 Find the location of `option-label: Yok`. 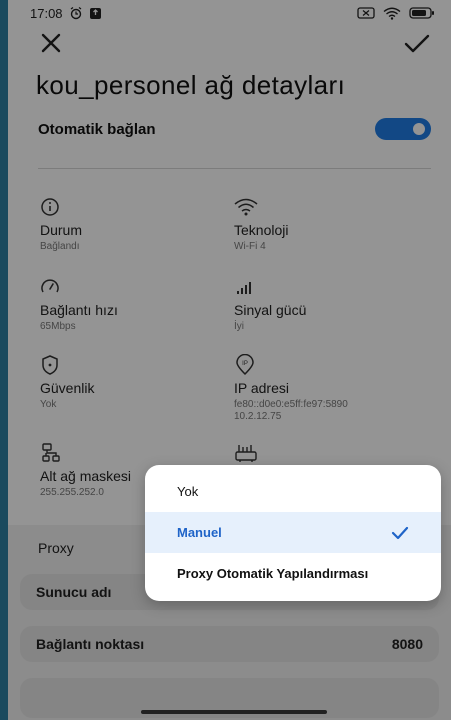

option-label: Yok is located at coordinates (188, 491).